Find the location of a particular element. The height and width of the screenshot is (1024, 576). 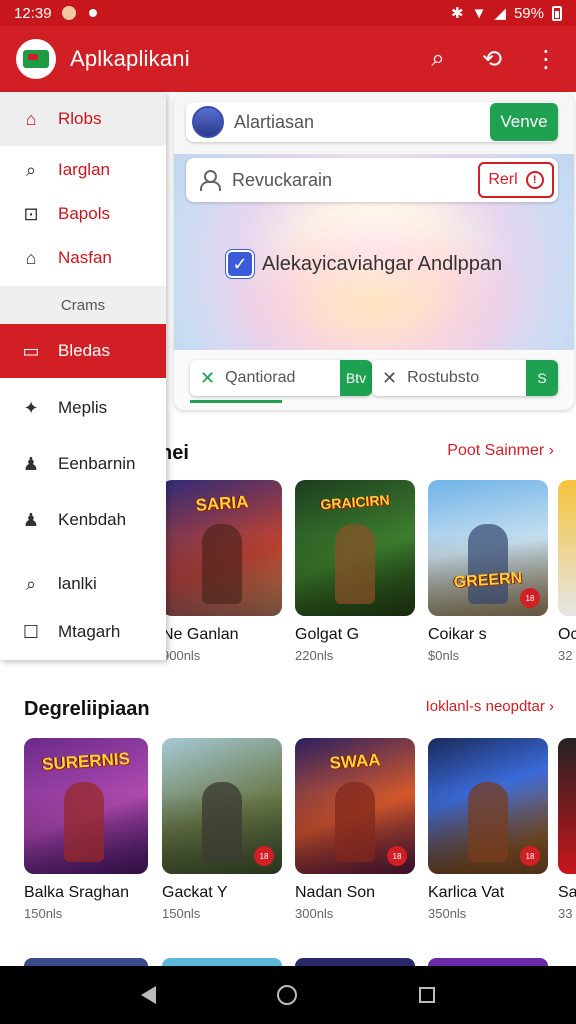

square-icon: ☐ is located at coordinates (31, 631).